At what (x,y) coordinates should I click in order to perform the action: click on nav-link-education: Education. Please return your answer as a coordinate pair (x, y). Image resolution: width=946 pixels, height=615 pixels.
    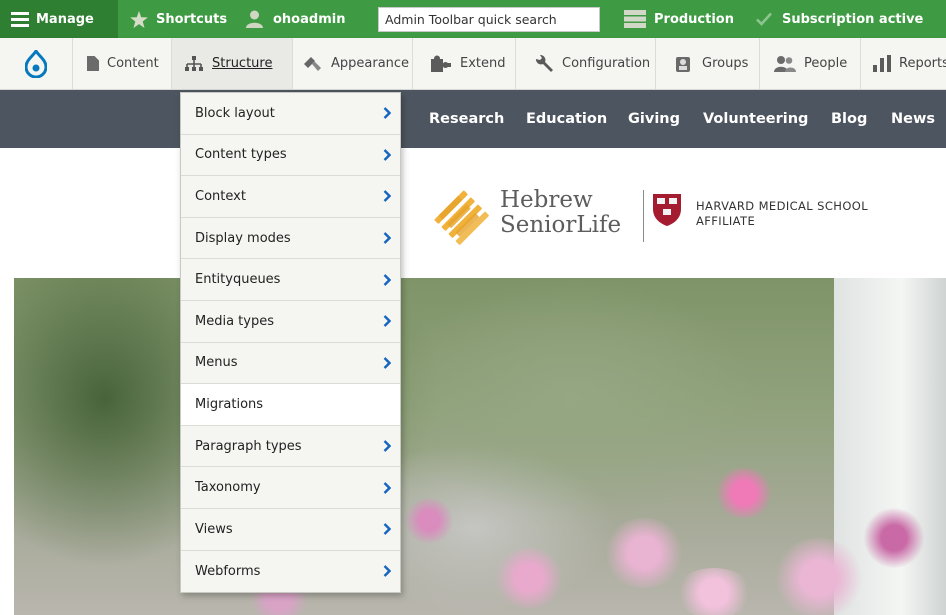
    Looking at the image, I should click on (566, 119).